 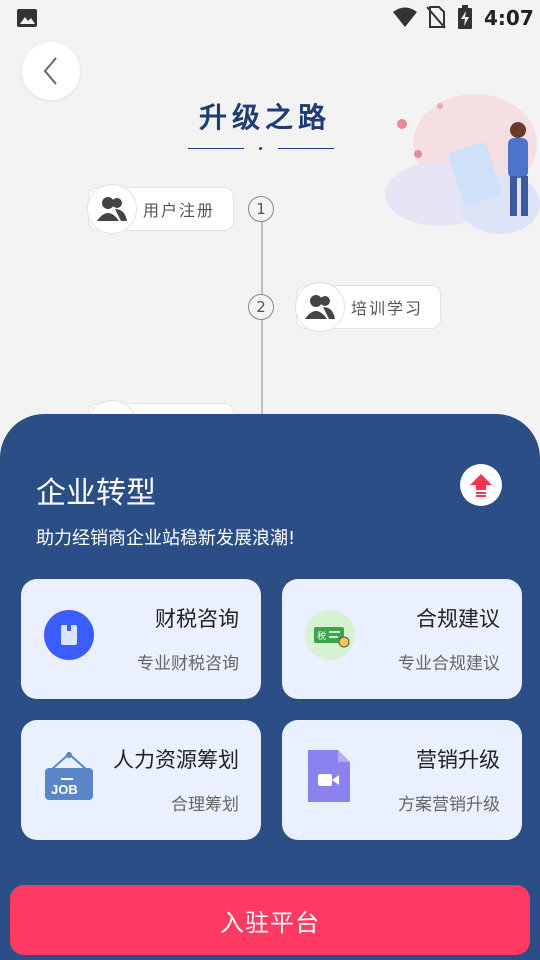 What do you see at coordinates (449, 805) in the screenshot?
I see `card-subtitle: 方案营销升级` at bounding box center [449, 805].